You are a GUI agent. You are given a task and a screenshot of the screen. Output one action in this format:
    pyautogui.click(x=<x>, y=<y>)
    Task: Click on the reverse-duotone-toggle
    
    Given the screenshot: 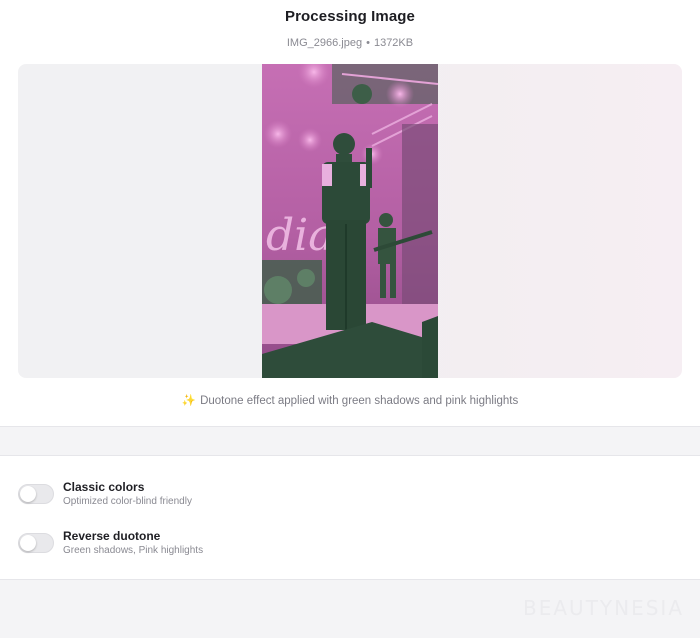 What is the action you would take?
    pyautogui.click(x=36, y=543)
    